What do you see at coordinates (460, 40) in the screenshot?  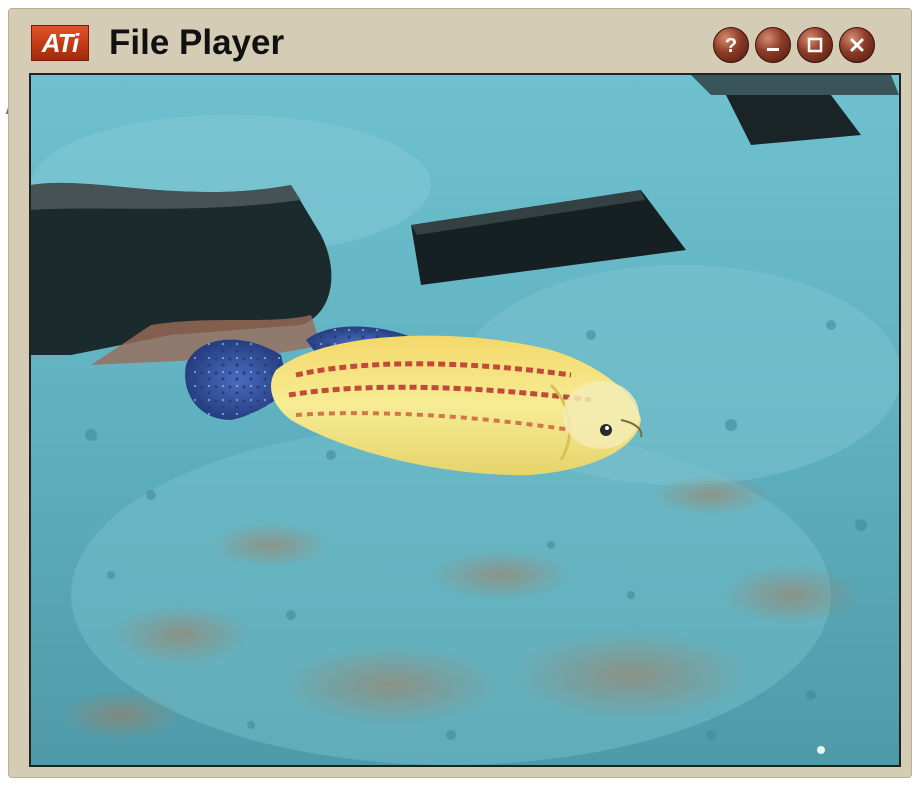 I see `title-bar: ATi File Player ?` at bounding box center [460, 40].